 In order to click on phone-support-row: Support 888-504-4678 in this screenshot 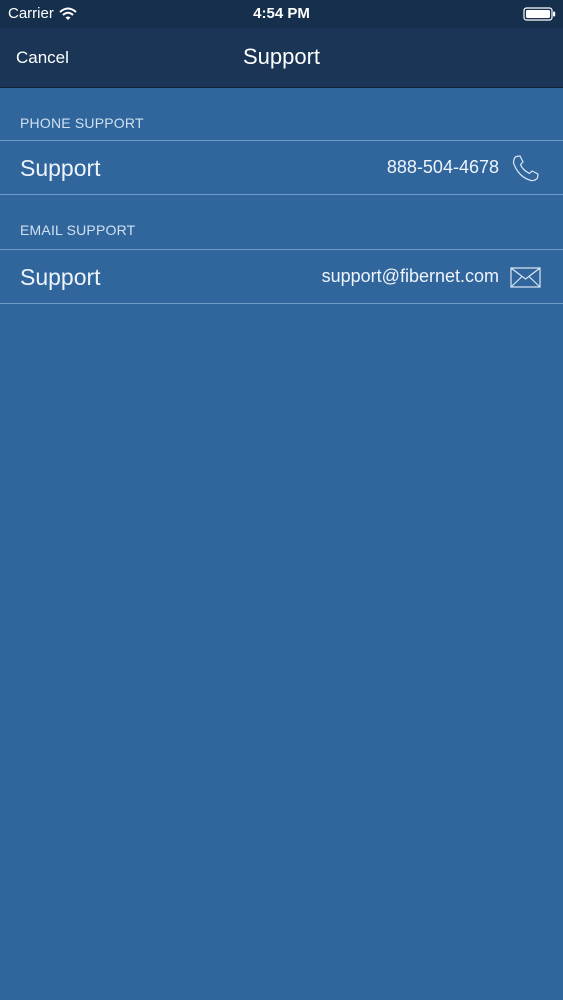, I will do `click(281, 167)`.